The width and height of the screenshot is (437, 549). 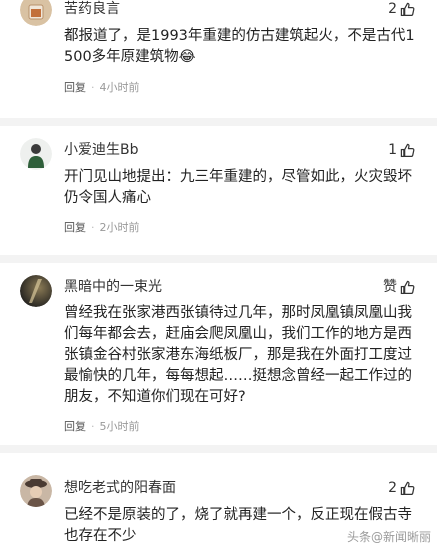 I want to click on comment-text: 都报道了，是1993年重建的仿古建筑起火，不是古代1500多年原建筑物😂, so click(x=239, y=46).